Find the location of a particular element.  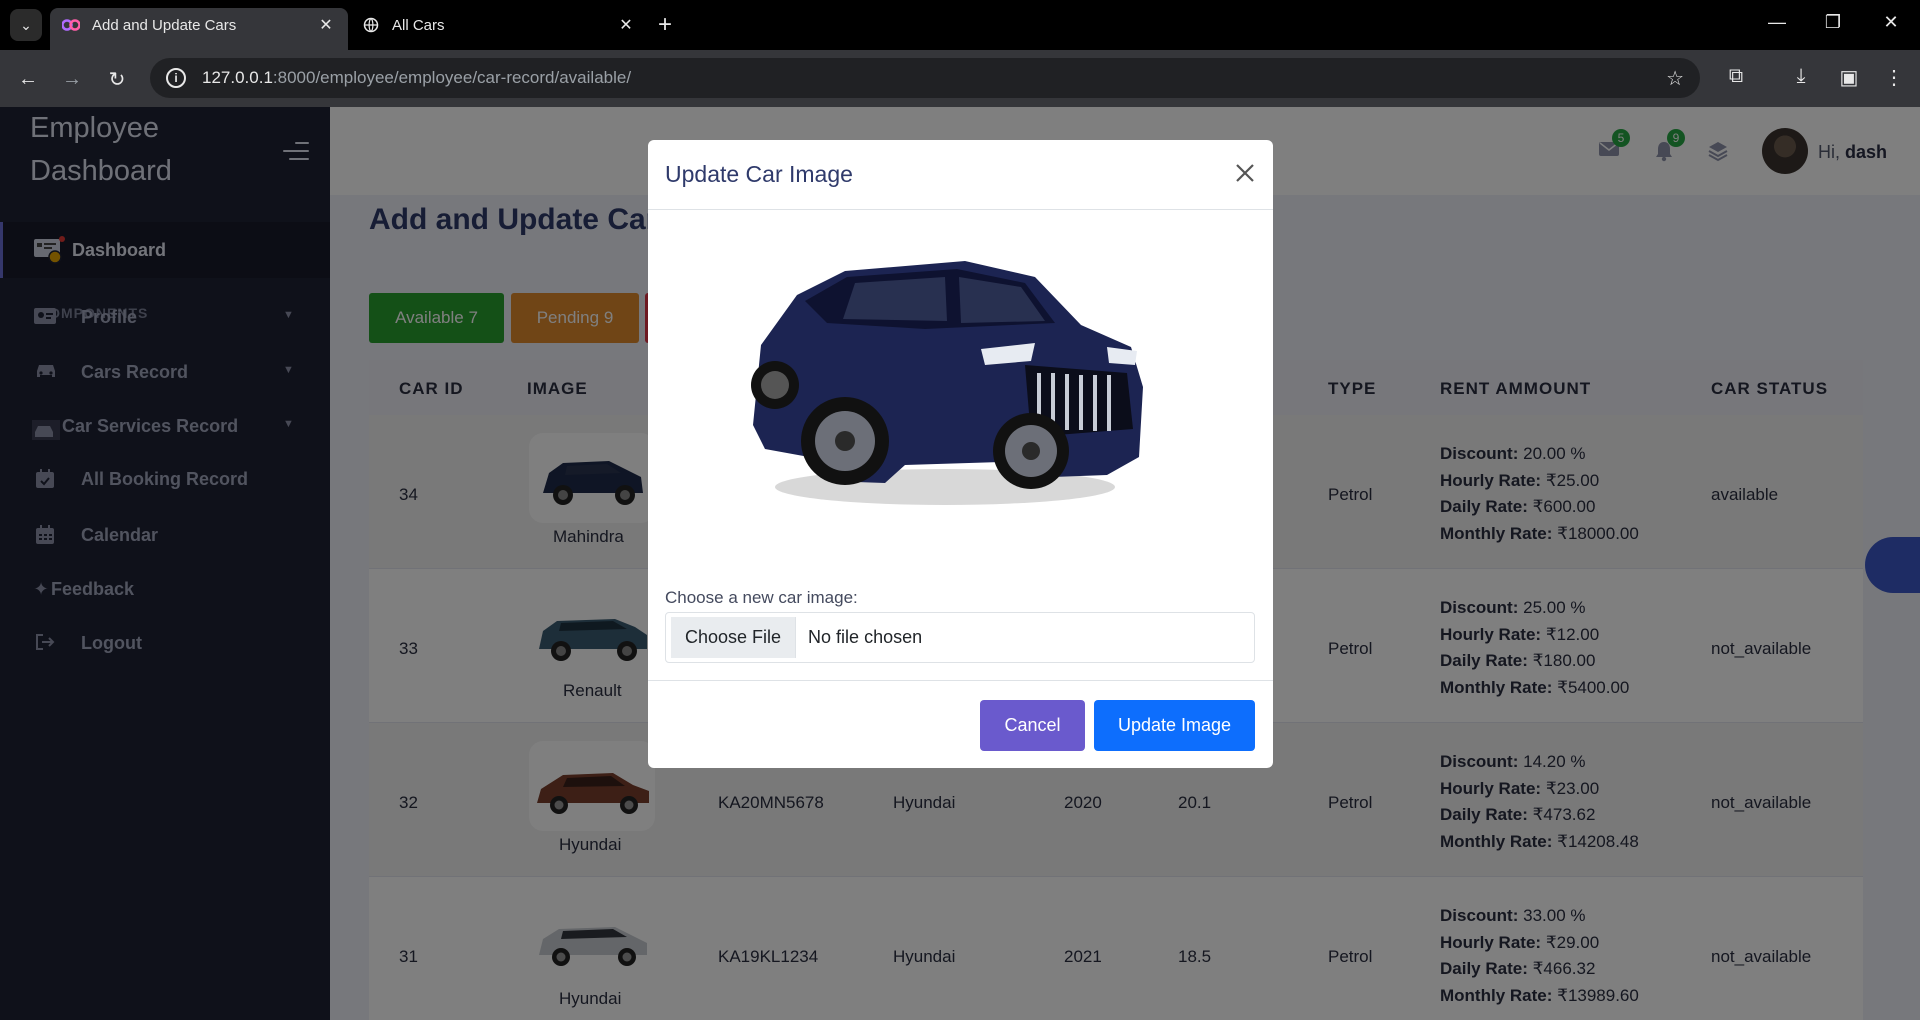

modal-header: Update Car Image is located at coordinates (960, 175).